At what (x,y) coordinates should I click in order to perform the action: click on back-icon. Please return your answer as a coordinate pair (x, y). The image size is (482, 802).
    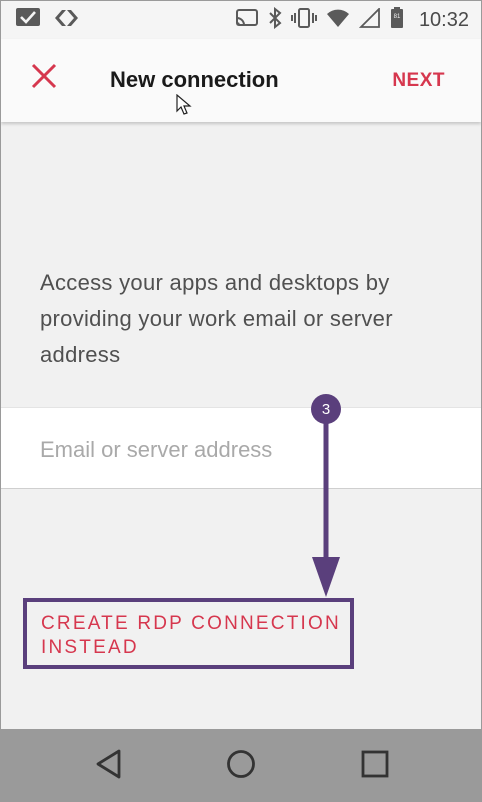
    Looking at the image, I should click on (109, 766).